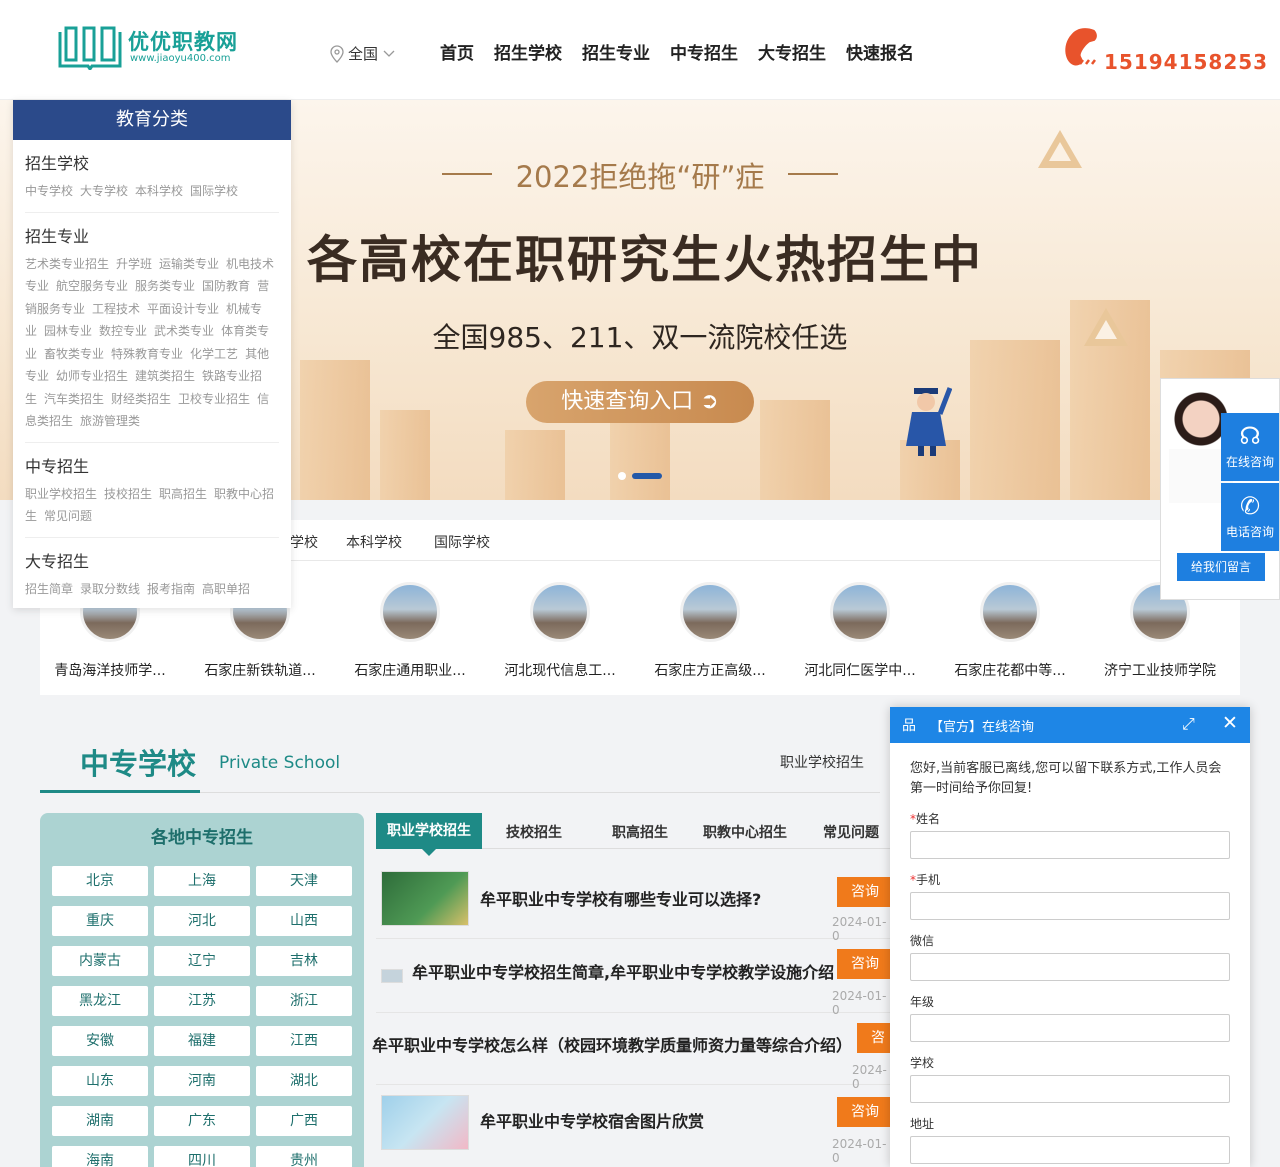 This screenshot has height=1167, width=1280. I want to click on news-title: 牟平职业中专学校招生简章,牟平职业中专学校教学设施介绍, so click(623, 971).